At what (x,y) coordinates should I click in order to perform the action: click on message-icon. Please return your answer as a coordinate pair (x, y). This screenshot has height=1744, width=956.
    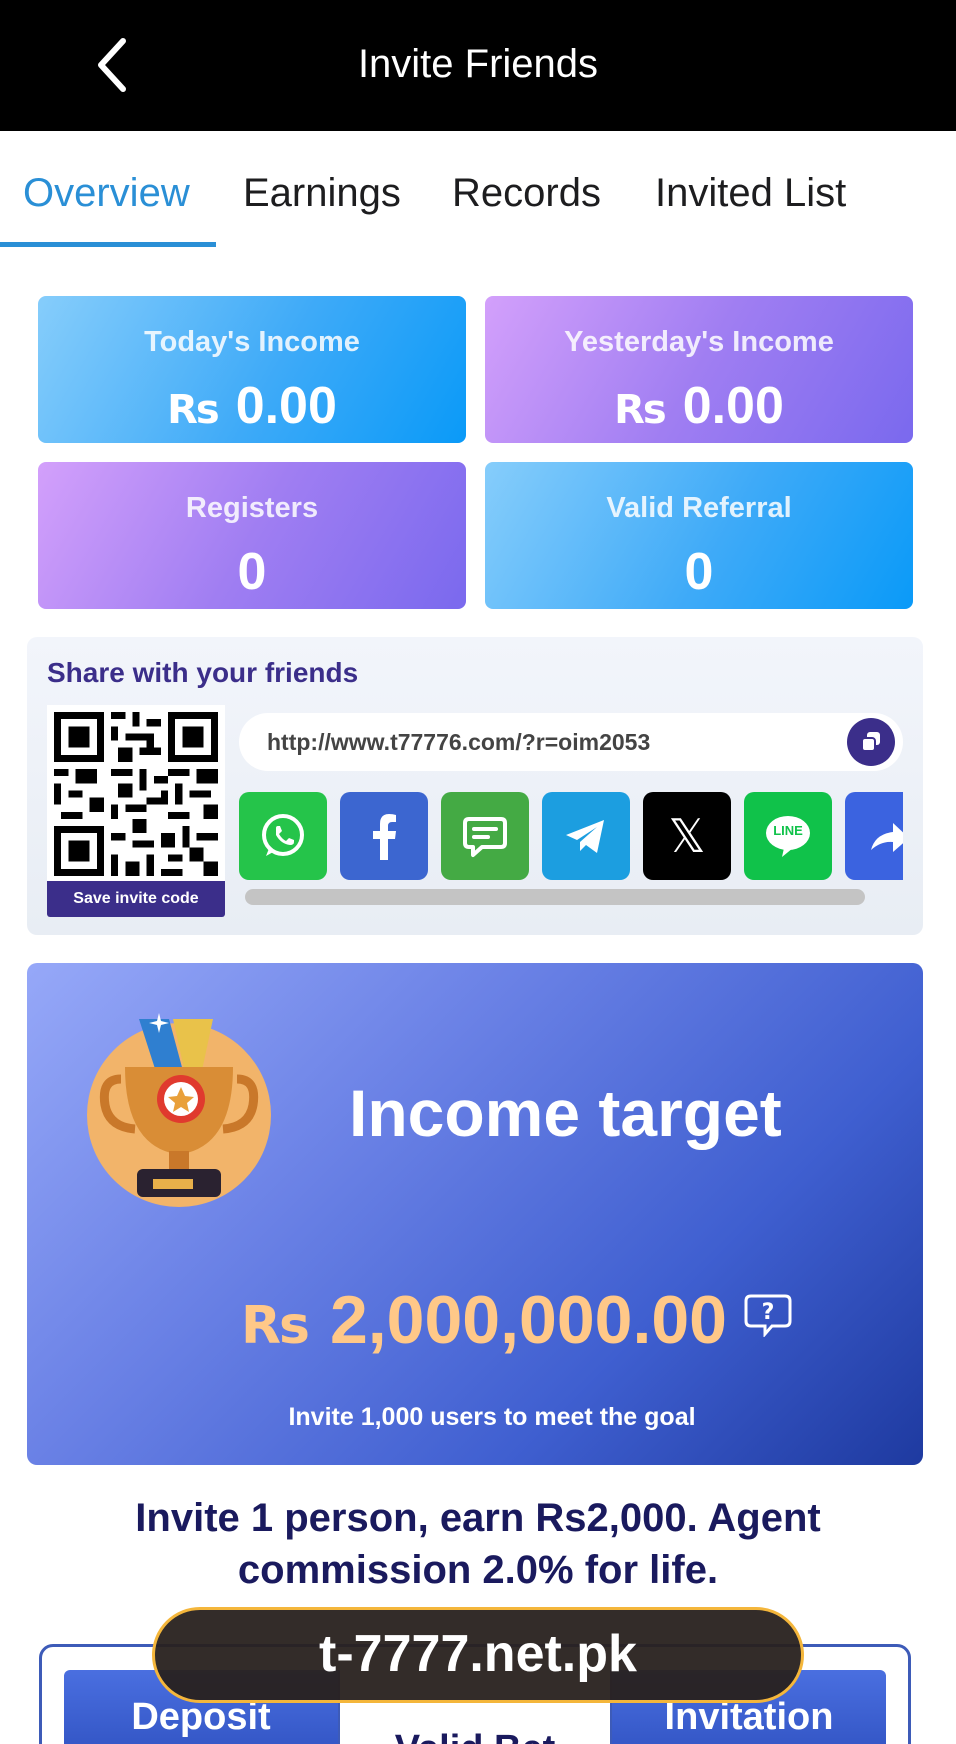
    Looking at the image, I should click on (485, 837).